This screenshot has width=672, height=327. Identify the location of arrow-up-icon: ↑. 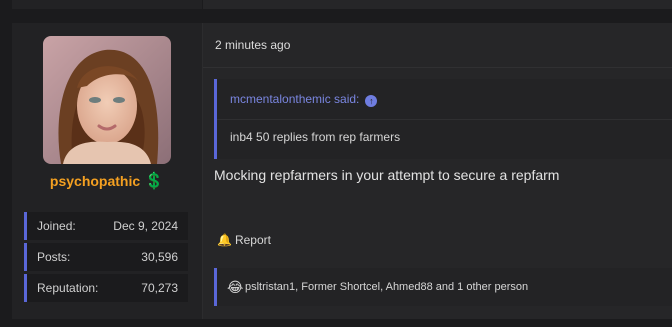
(371, 101).